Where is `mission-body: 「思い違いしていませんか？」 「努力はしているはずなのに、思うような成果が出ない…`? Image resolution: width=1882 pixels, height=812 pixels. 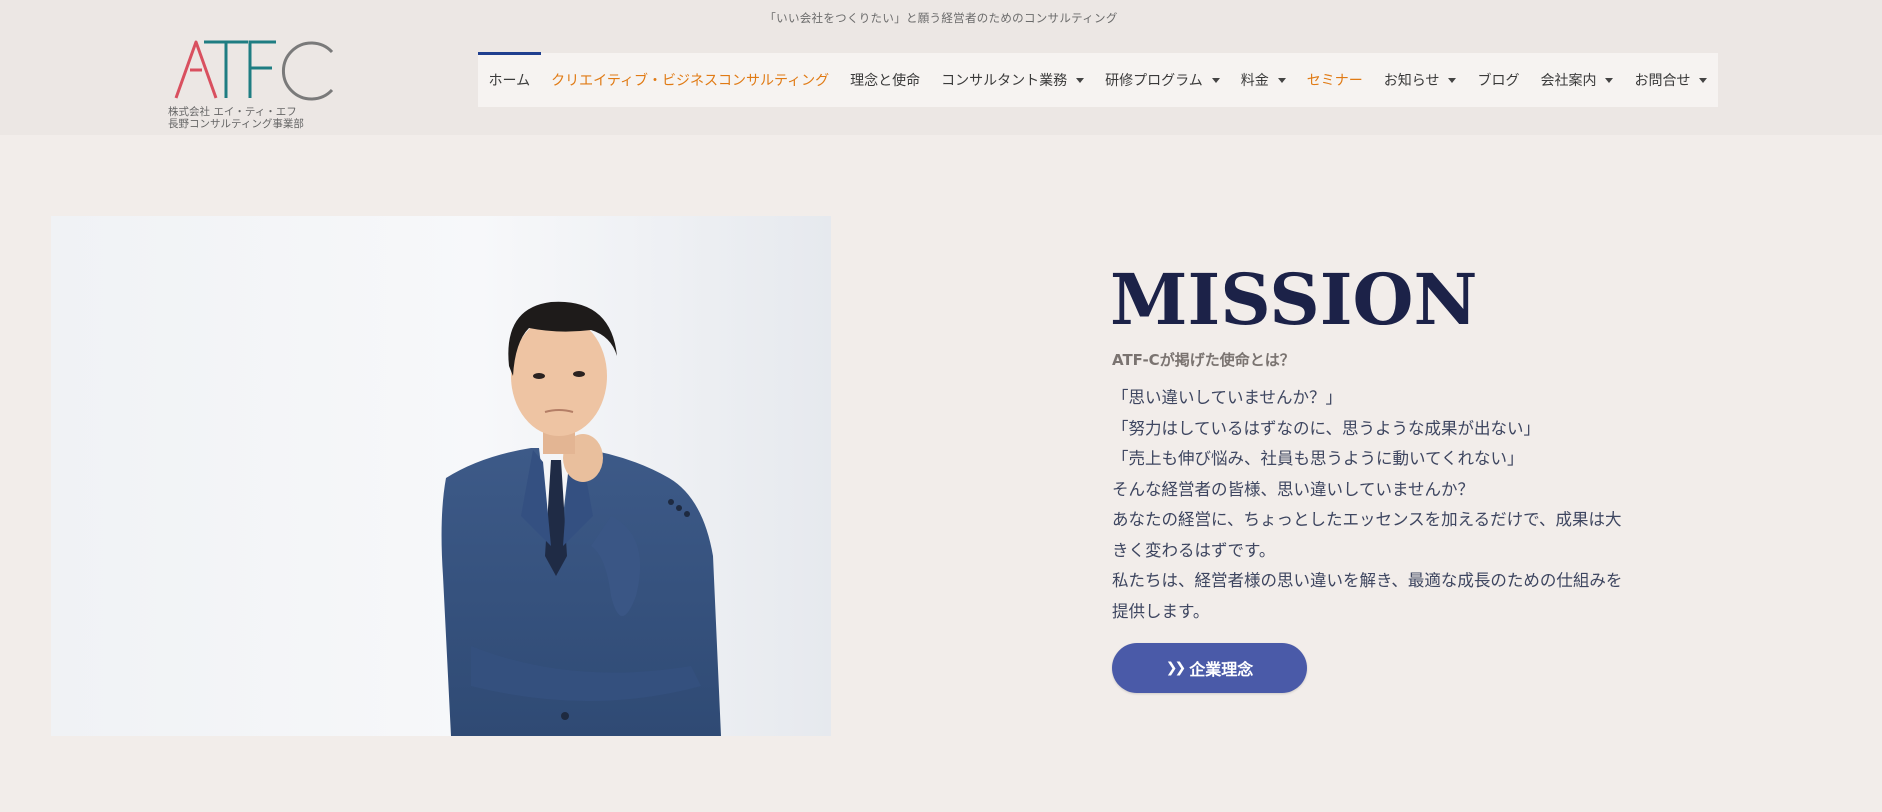 mission-body: 「思い違いしていませんか？」 「努力はしているはずなのに、思うような成果が出ない… is located at coordinates (1382, 505).